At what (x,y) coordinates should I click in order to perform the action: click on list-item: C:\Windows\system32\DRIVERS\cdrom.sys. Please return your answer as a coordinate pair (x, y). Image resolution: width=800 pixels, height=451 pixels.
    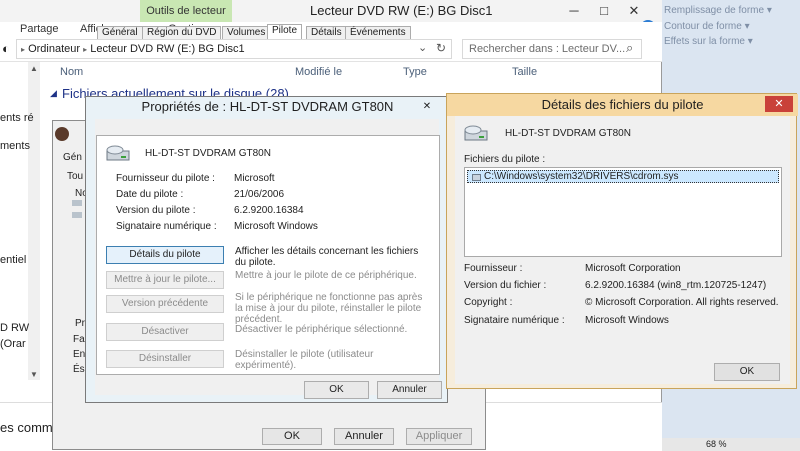
    Looking at the image, I should click on (623, 176).